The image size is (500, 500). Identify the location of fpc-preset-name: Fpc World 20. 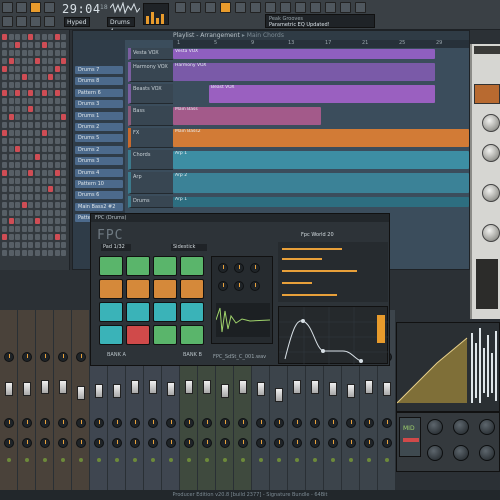
(341, 235).